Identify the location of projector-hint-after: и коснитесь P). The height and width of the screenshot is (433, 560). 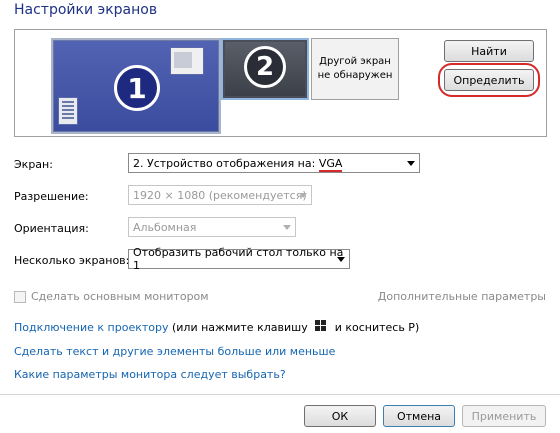
(375, 327).